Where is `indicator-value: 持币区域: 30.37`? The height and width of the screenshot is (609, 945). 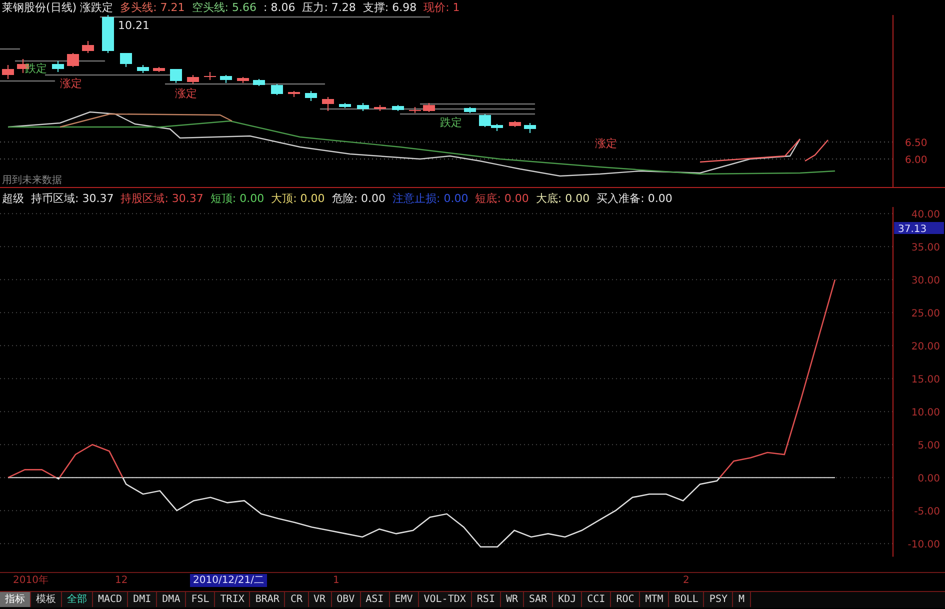 indicator-value: 持币区域: 30.37 is located at coordinates (72, 199).